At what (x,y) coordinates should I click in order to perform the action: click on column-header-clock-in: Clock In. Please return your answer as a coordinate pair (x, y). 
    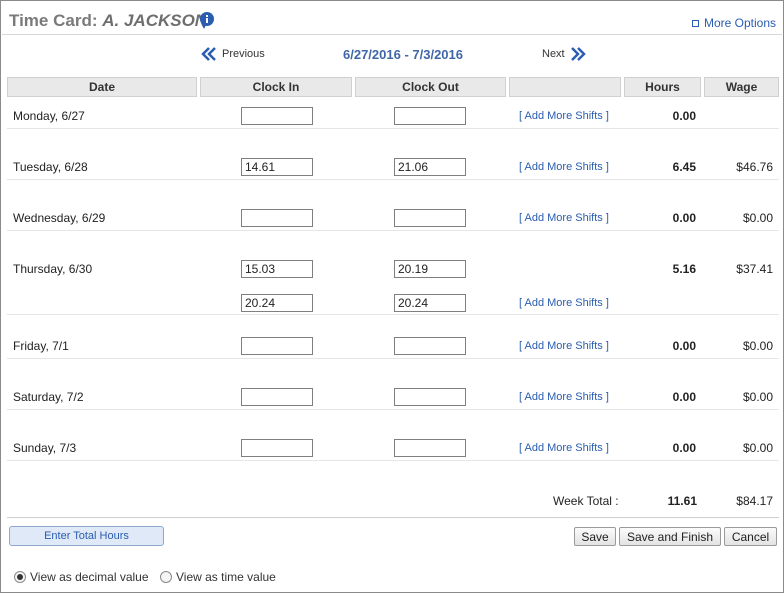
    Looking at the image, I should click on (276, 87).